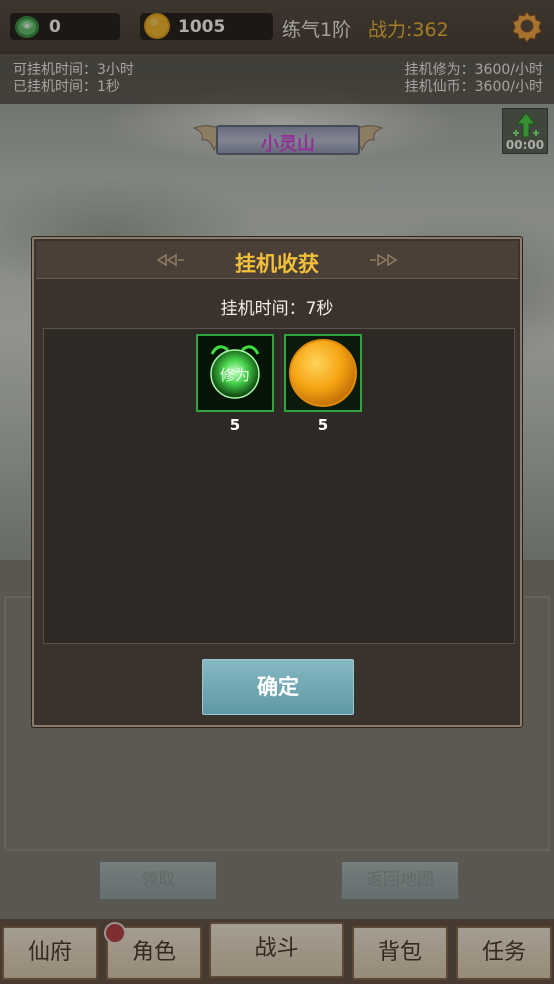  I want to click on cultivation-orb-icon: 修为, so click(235, 373).